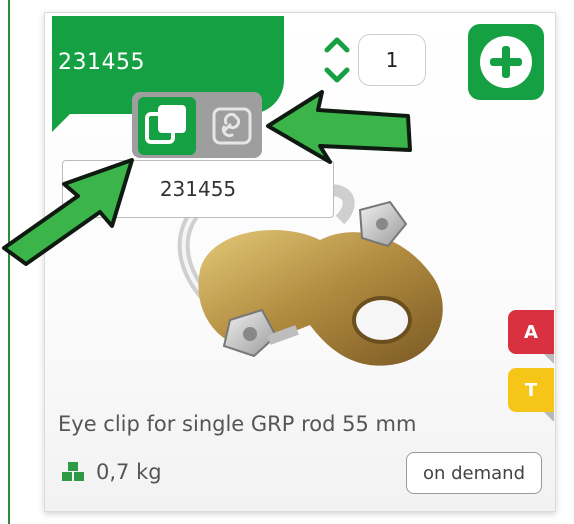 This screenshot has width=574, height=524. Describe the element at coordinates (337, 60) in the screenshot. I see `up-down-chevron-icon` at that location.